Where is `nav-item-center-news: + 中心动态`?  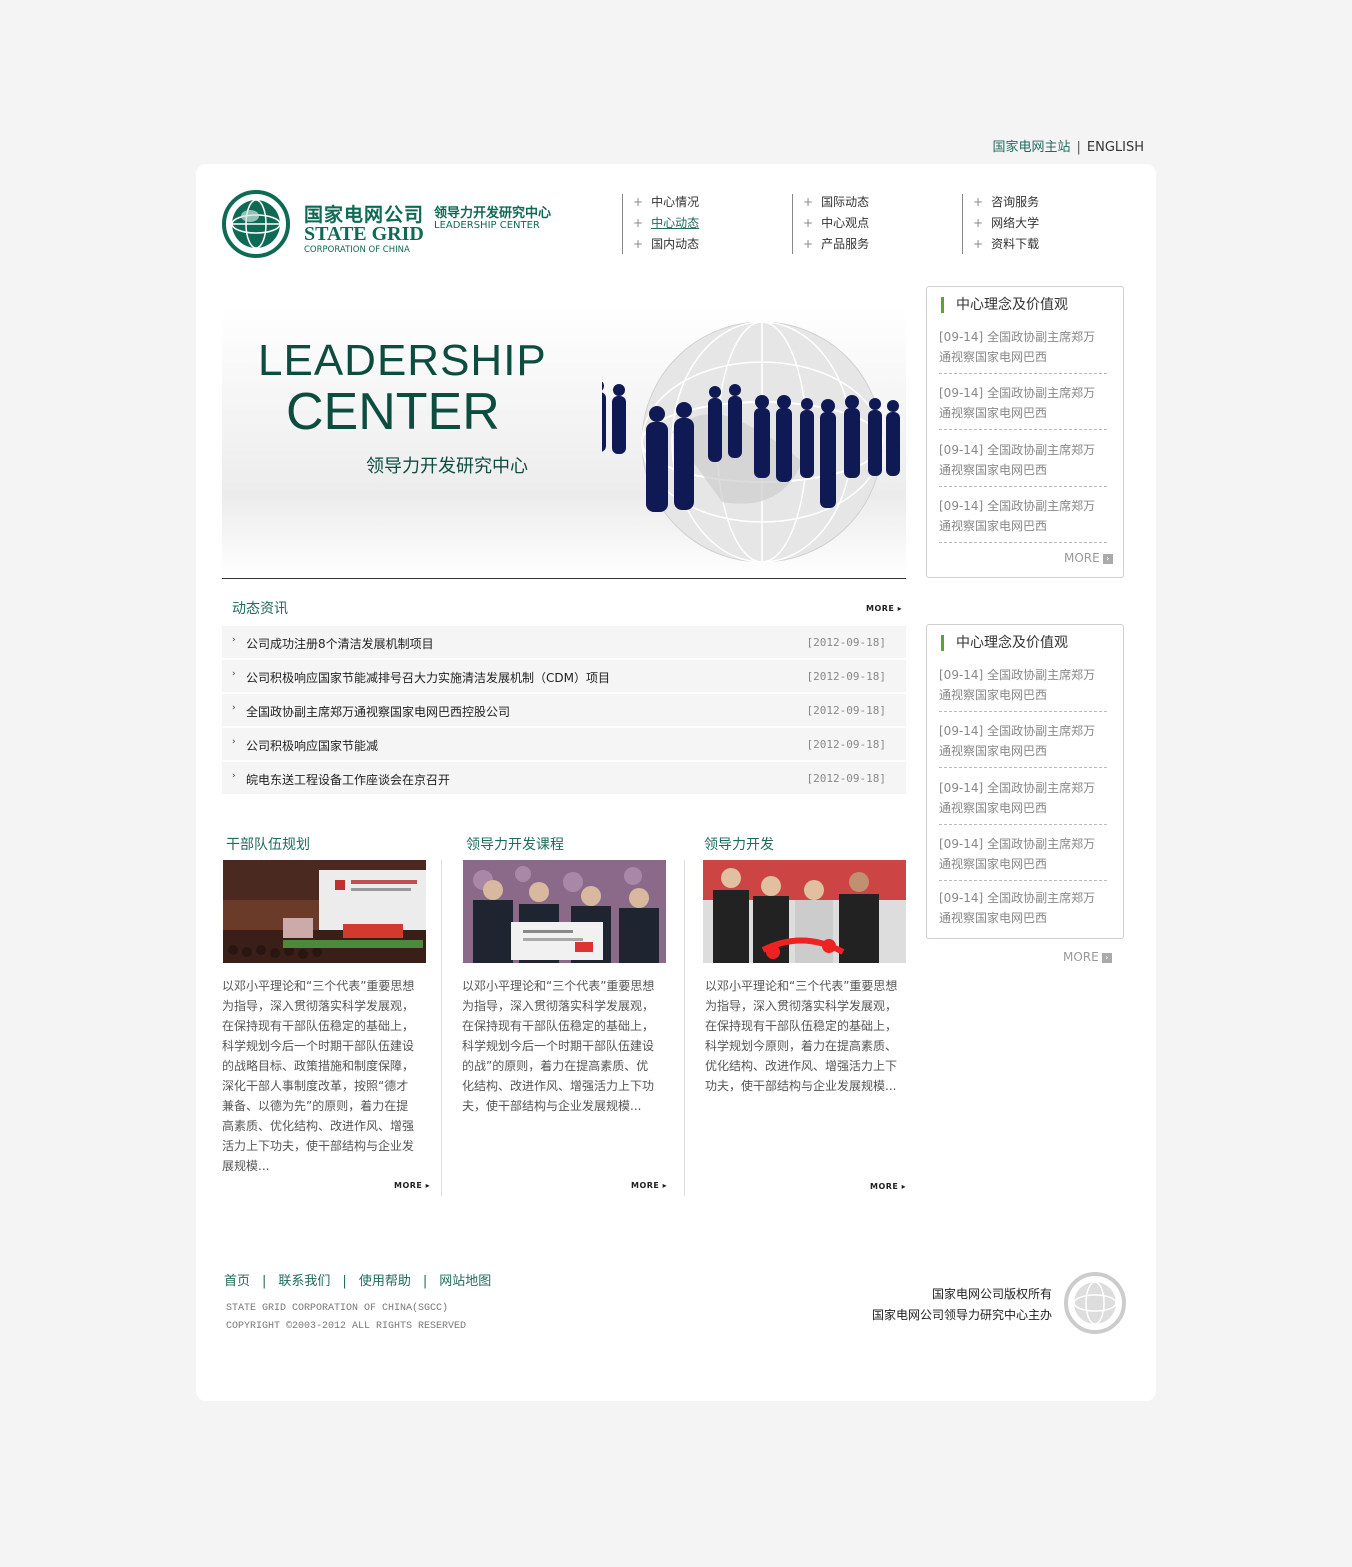
nav-item-center-news: + 中心动态 is located at coordinates (666, 225).